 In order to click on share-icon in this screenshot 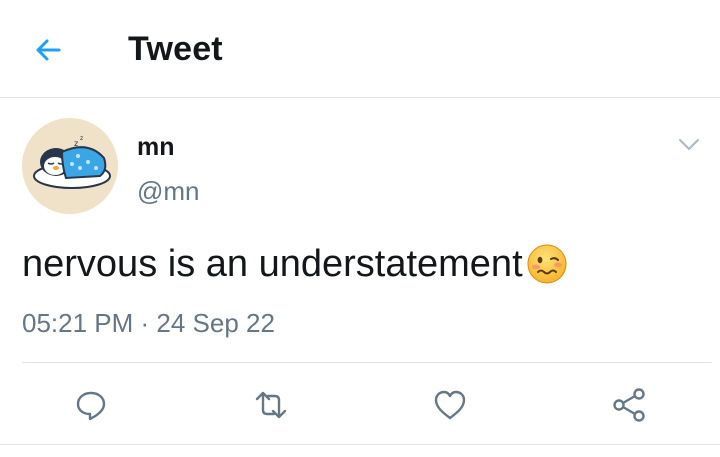, I will do `click(629, 405)`.